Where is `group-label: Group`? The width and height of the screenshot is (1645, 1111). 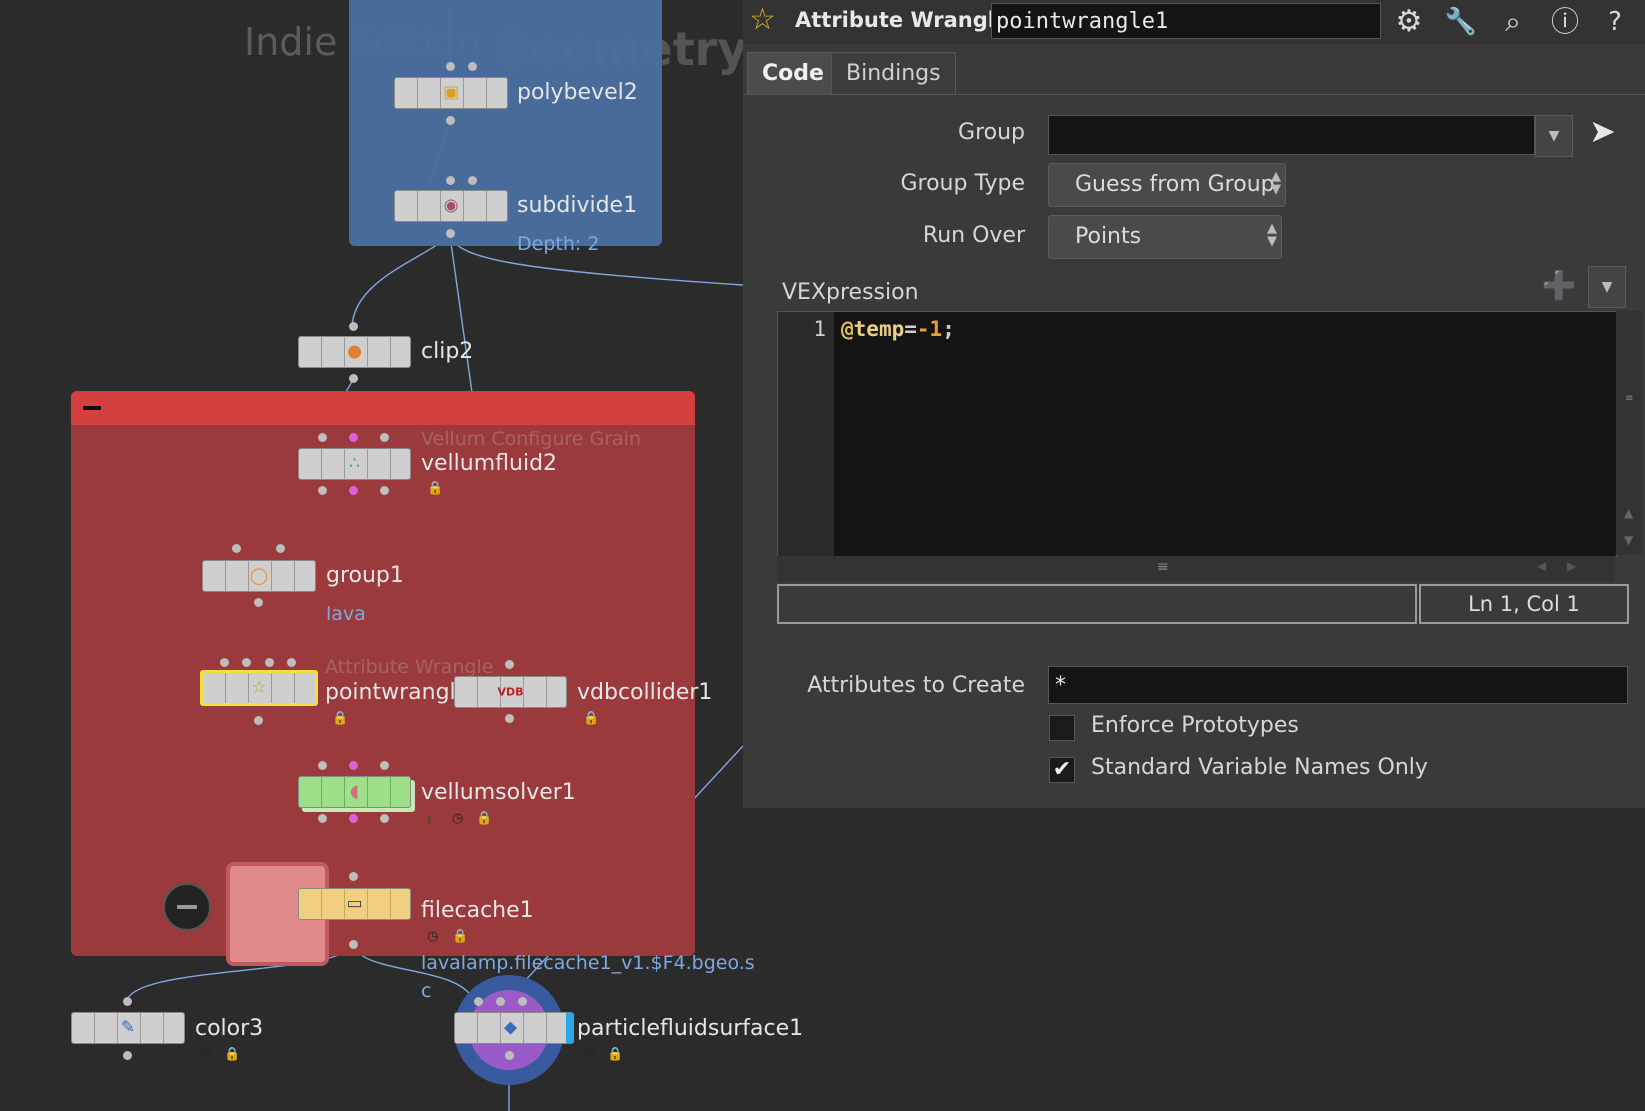 group-label: Group is located at coordinates (991, 132).